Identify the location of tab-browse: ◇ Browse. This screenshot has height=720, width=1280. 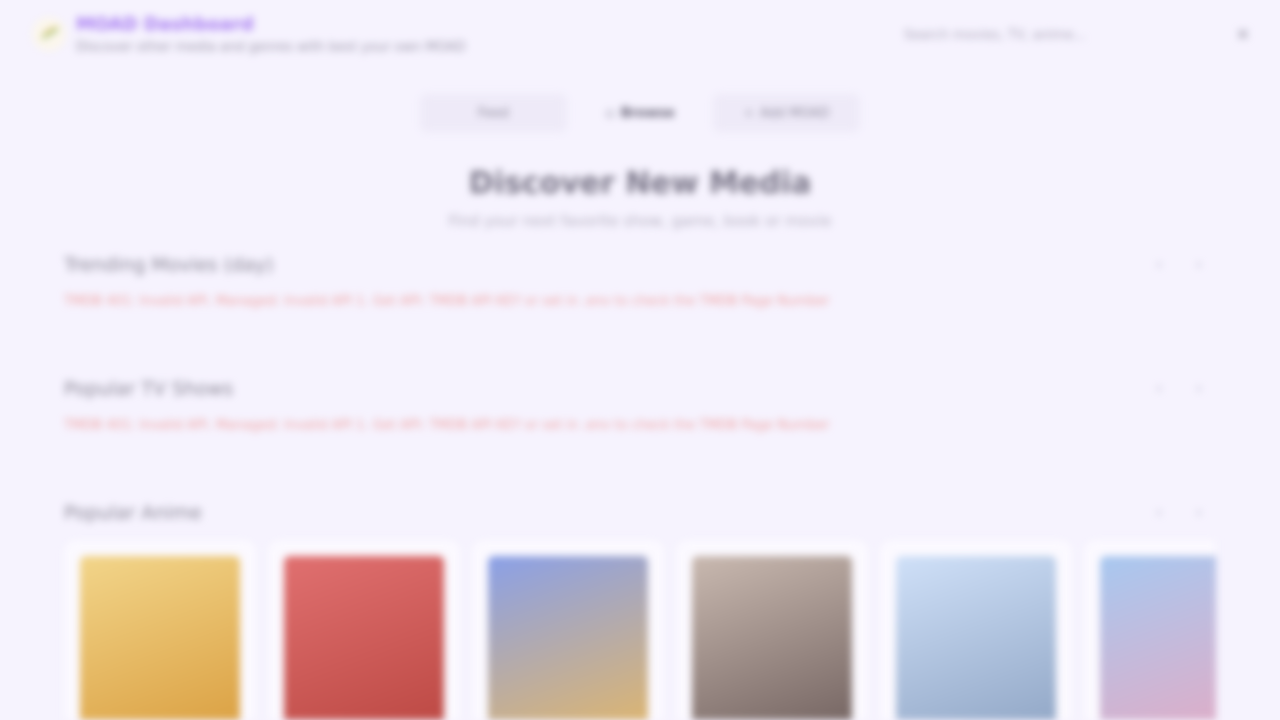
(640, 113).